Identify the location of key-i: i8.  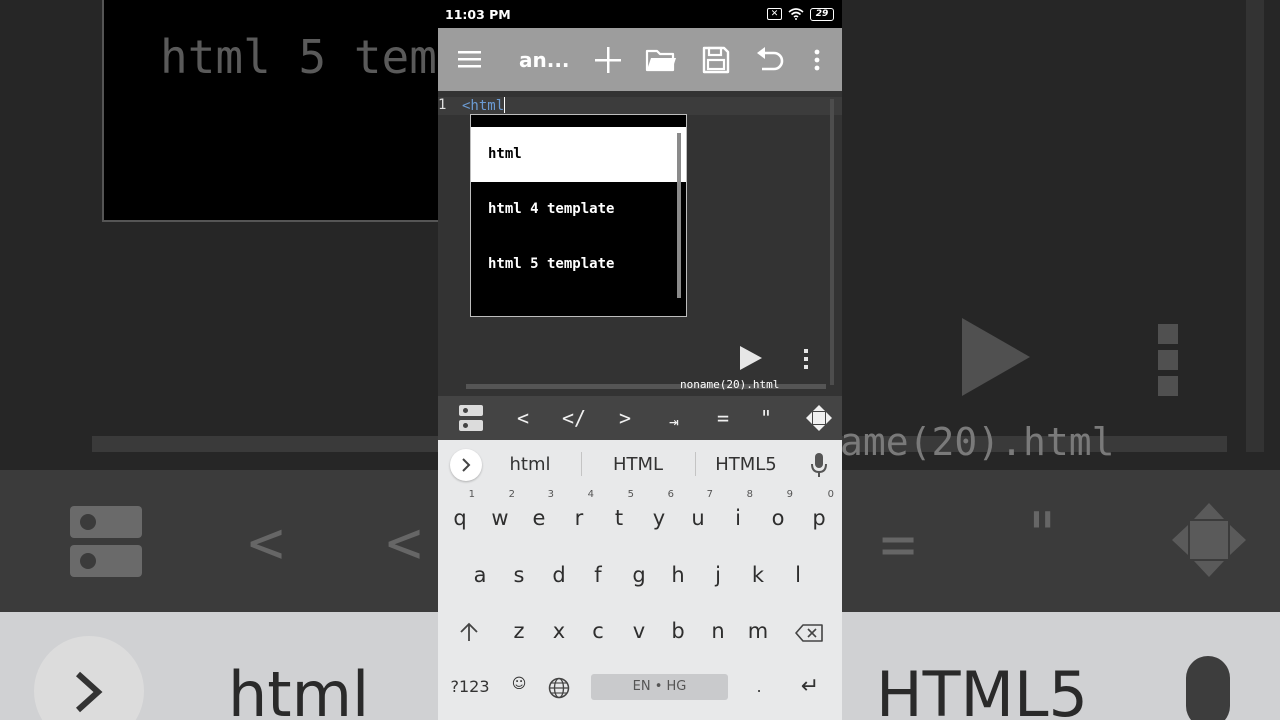
(738, 516).